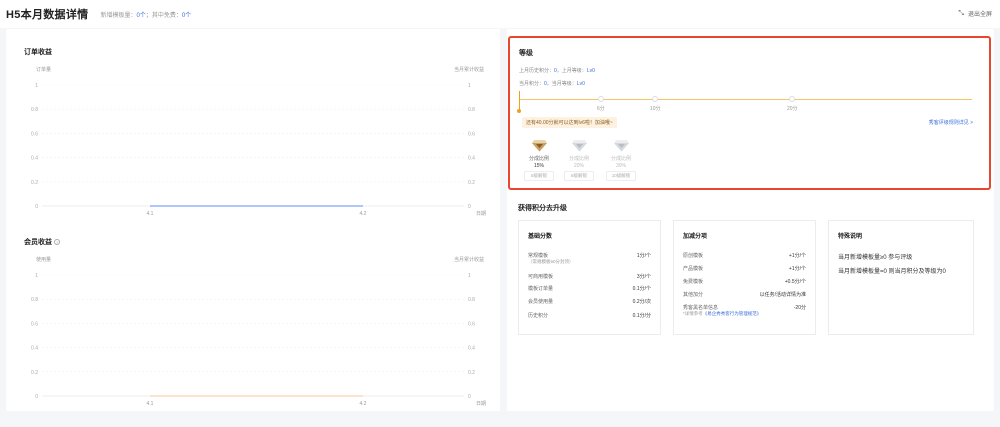 This screenshot has height=427, width=1000. I want to click on share-badge-lv10: 分成比例 30% 10级解锁, so click(621, 160).